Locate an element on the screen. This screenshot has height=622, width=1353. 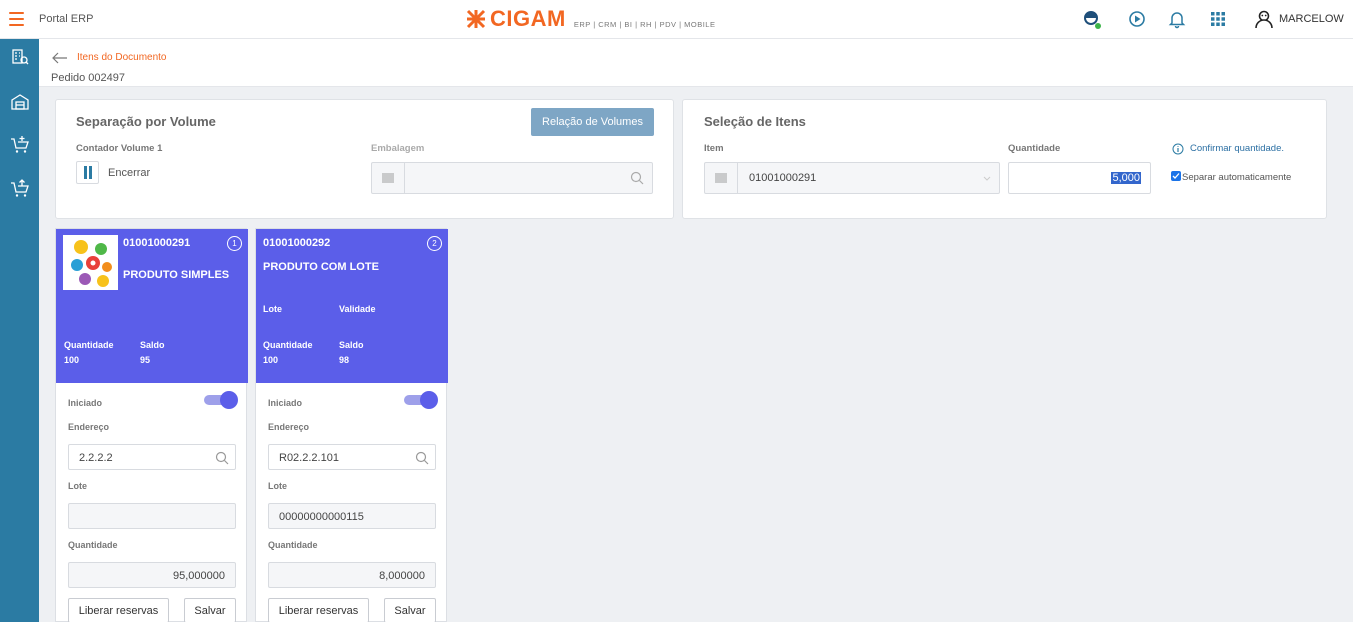
pause-button is located at coordinates (87, 172).